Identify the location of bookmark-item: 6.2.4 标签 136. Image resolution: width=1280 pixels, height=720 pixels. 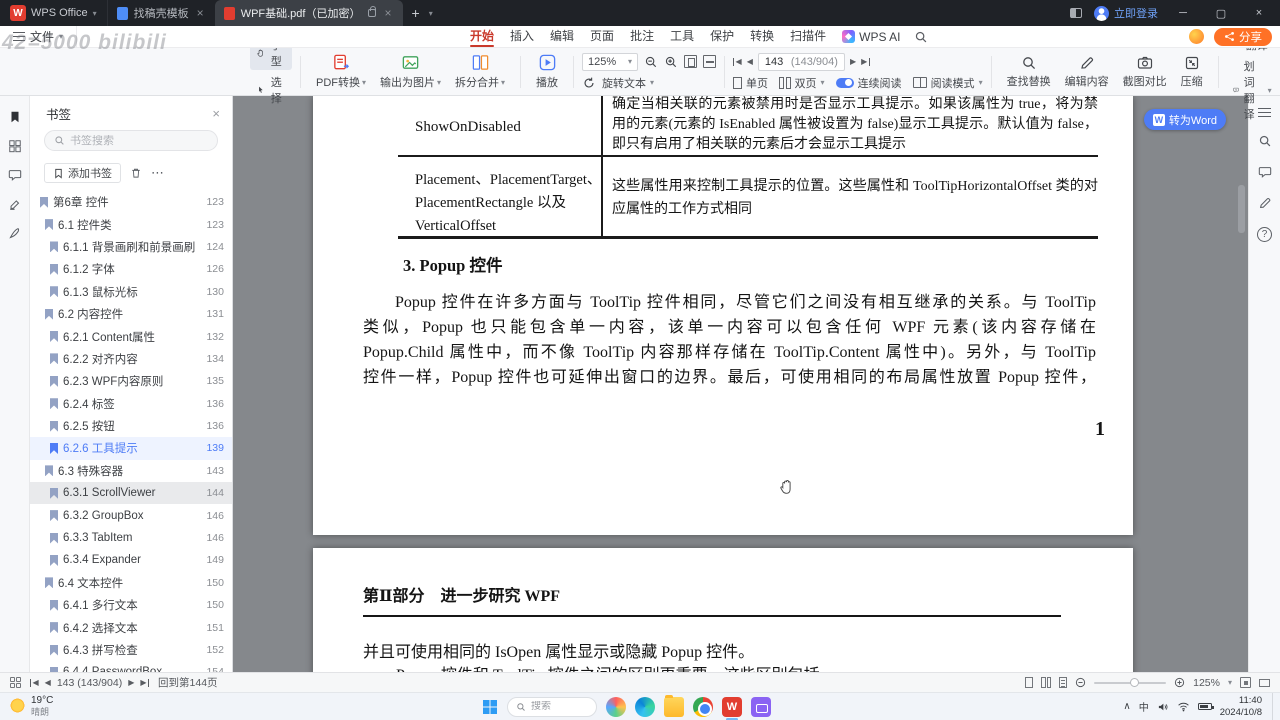
(131, 404).